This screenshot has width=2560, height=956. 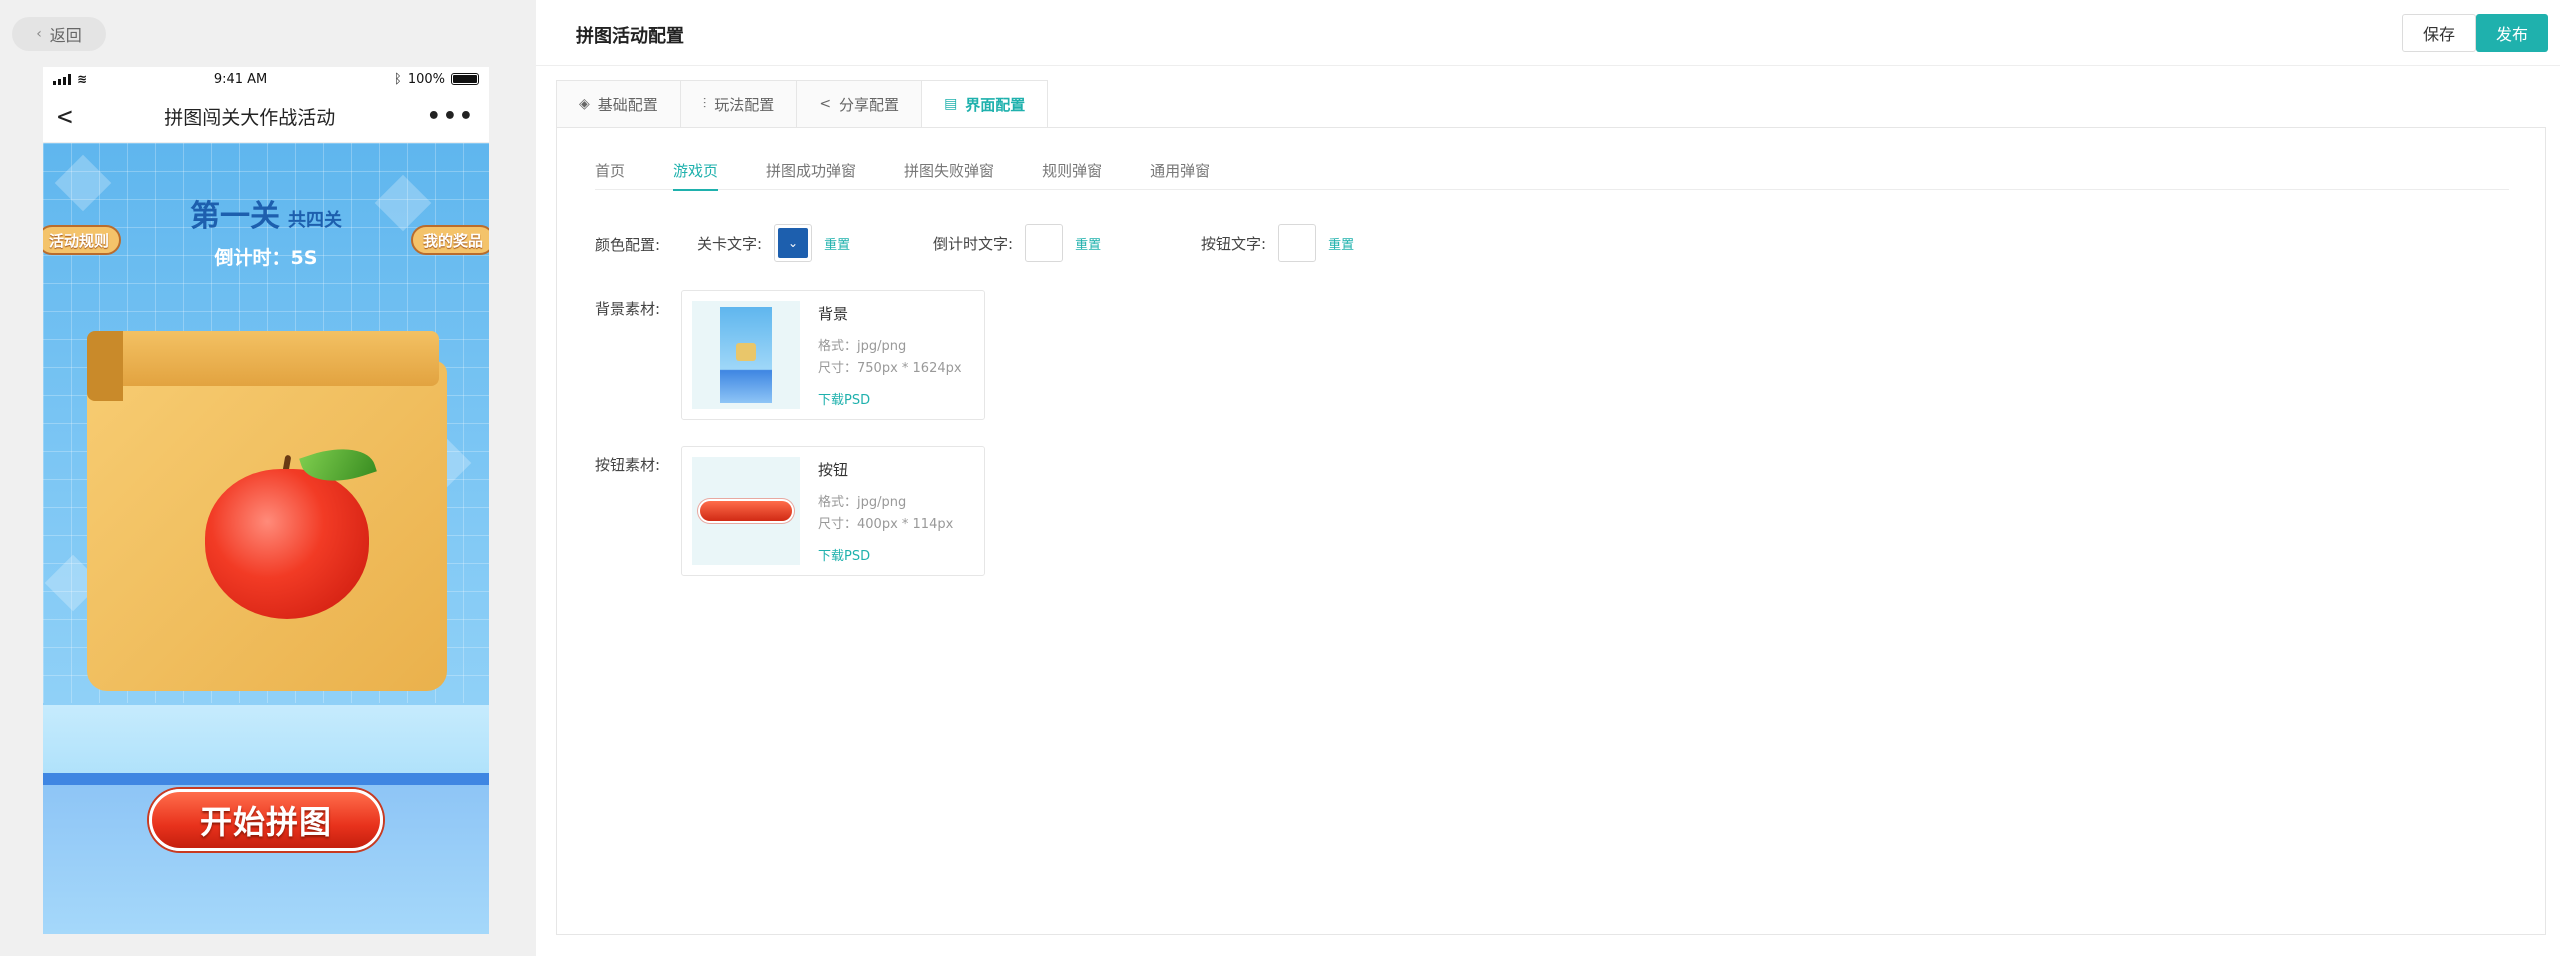 I want to click on publish-button: 发布, so click(x=2512, y=33).